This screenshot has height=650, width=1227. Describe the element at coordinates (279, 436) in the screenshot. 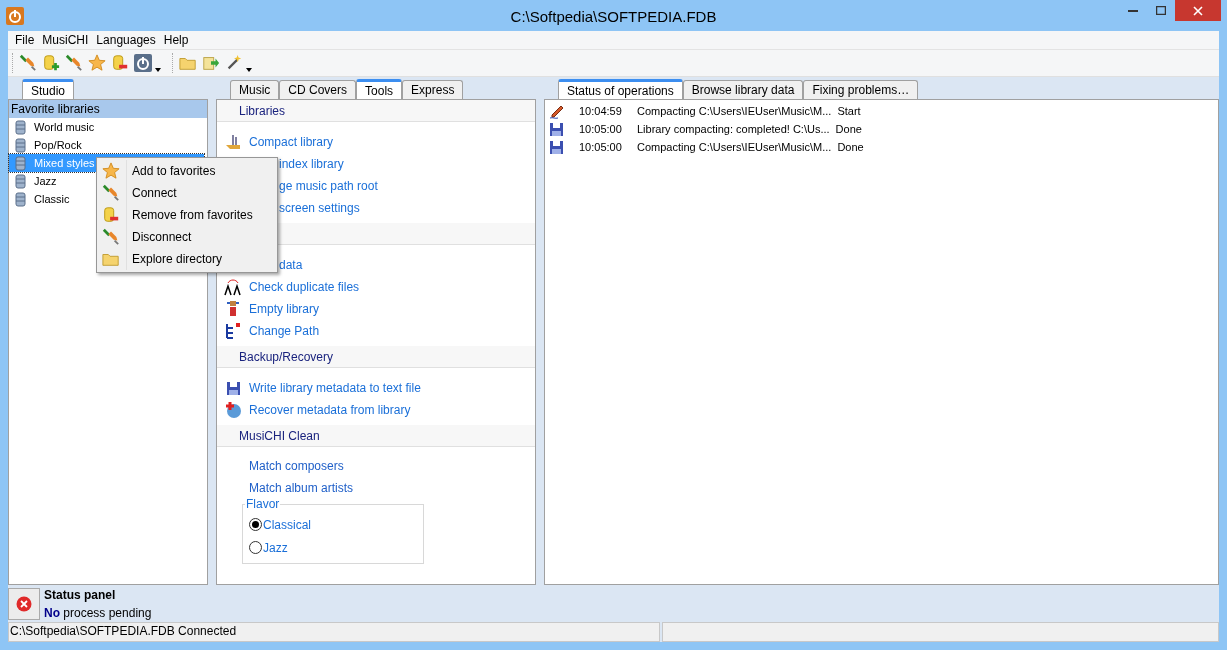

I see `section-header: MusiCHI Clean` at that location.